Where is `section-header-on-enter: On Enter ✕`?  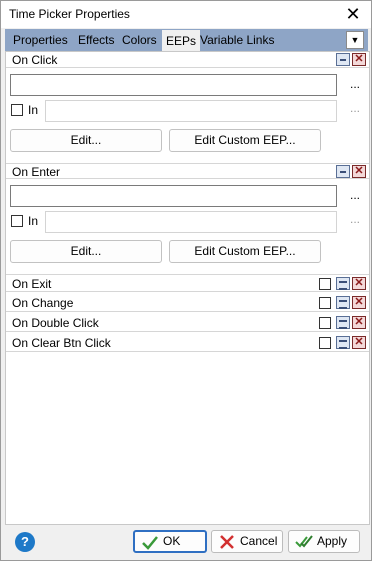
section-header-on-enter: On Enter ✕ is located at coordinates (187, 171).